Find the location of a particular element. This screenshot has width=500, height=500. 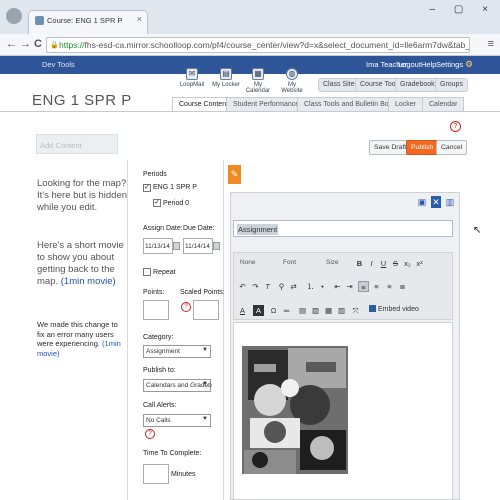

tab-title: Course: ENG 1 SPR P is located at coordinates (85, 20).